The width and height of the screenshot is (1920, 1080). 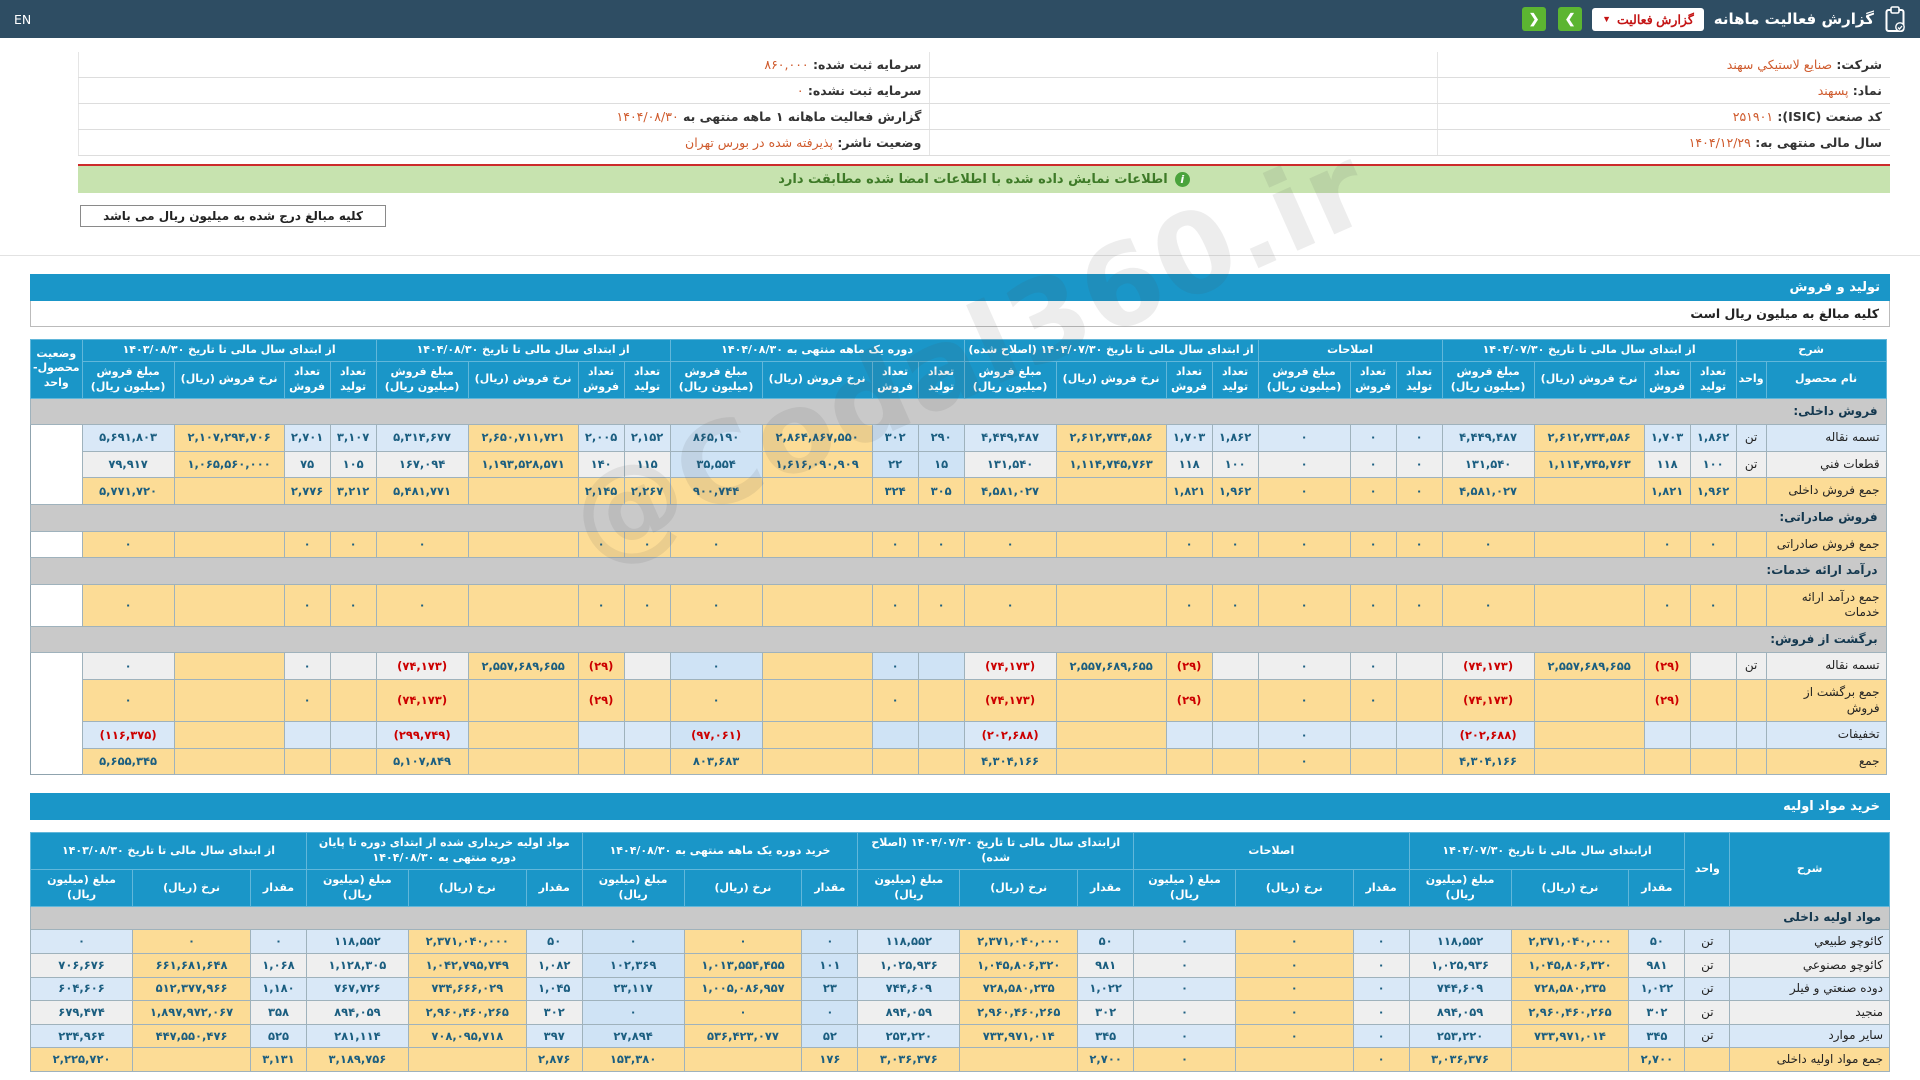 I want to click on value-cell: ۱,۸۲۱, so click(x=1189, y=491).